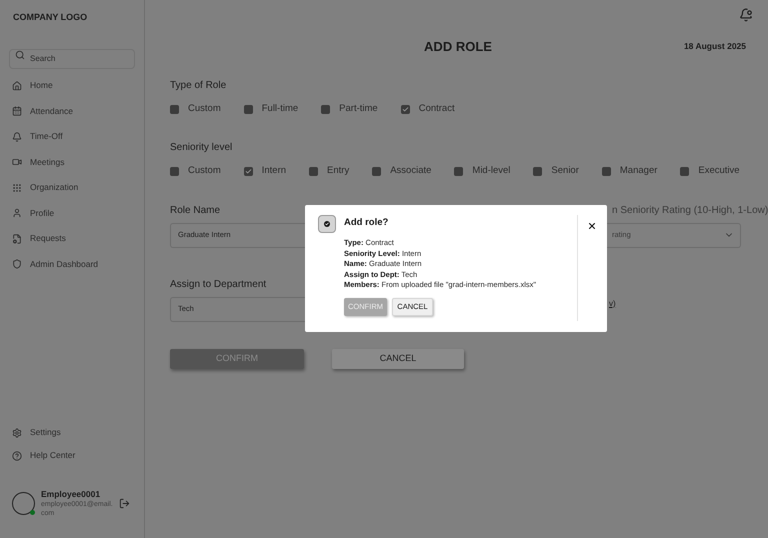 Image resolution: width=768 pixels, height=538 pixels. I want to click on nav-item: Profile, so click(72, 213).